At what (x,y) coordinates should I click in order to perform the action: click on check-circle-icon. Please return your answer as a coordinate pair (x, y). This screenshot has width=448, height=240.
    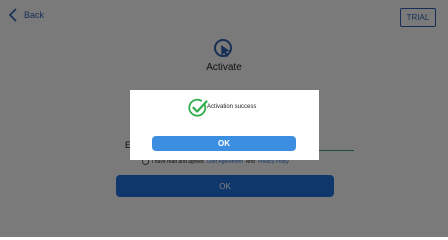
    Looking at the image, I should click on (198, 107).